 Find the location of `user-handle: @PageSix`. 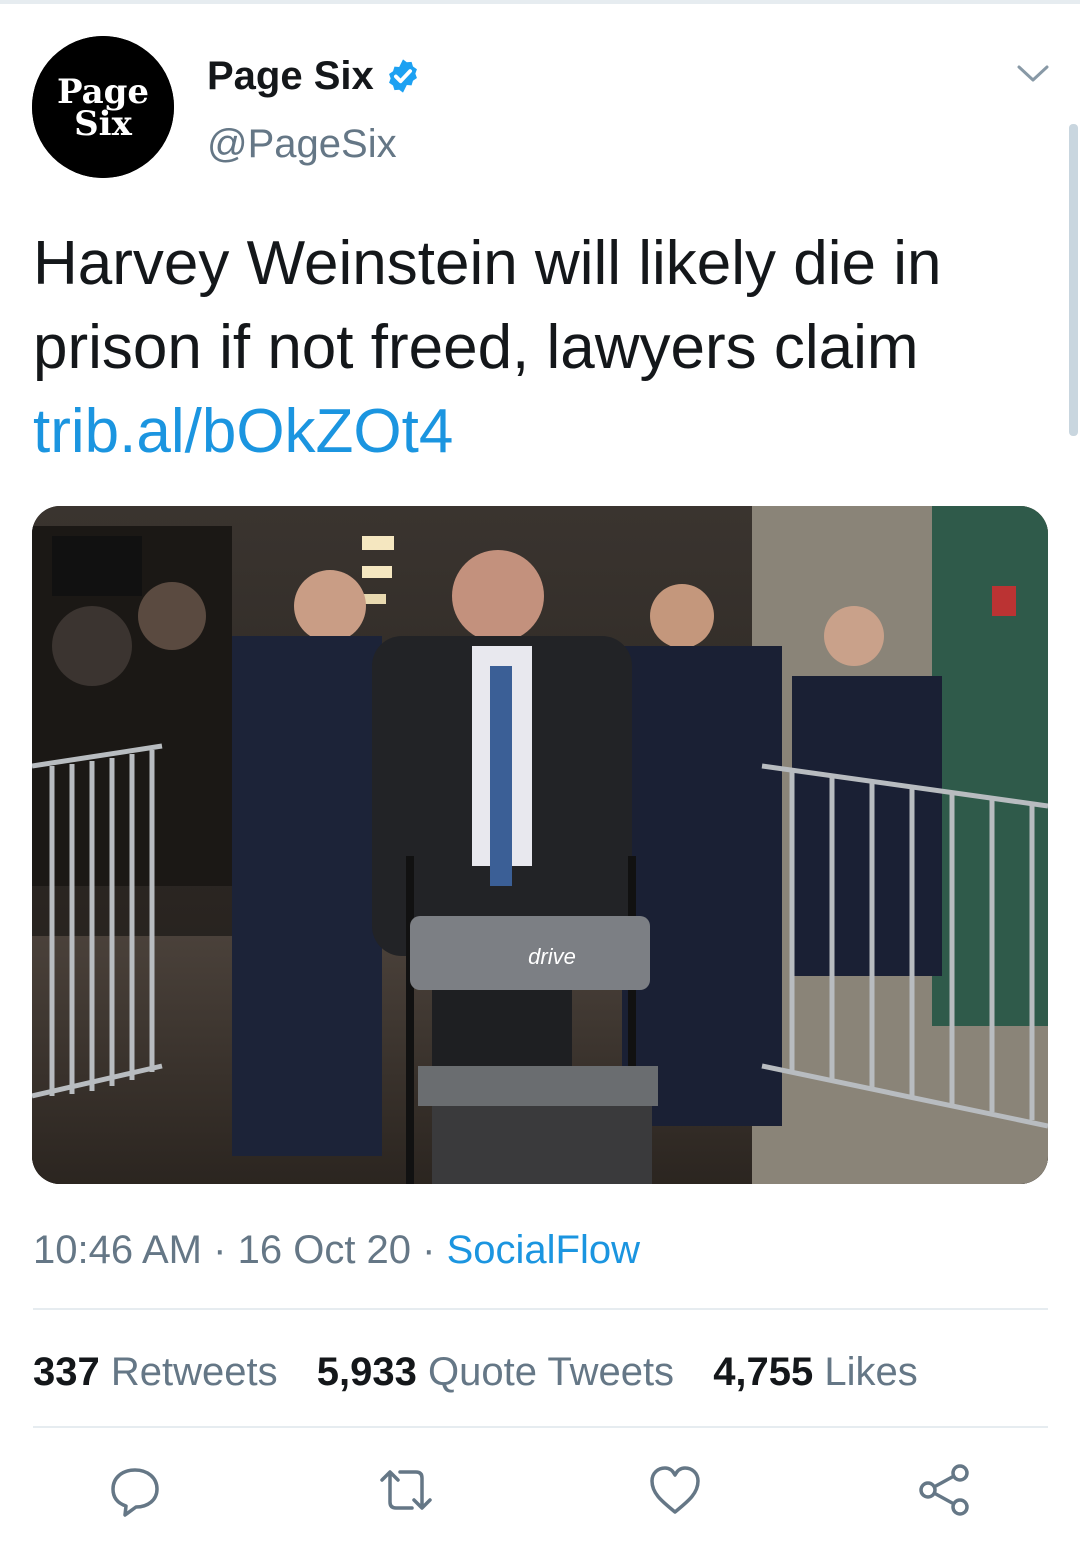

user-handle: @PageSix is located at coordinates (302, 144).